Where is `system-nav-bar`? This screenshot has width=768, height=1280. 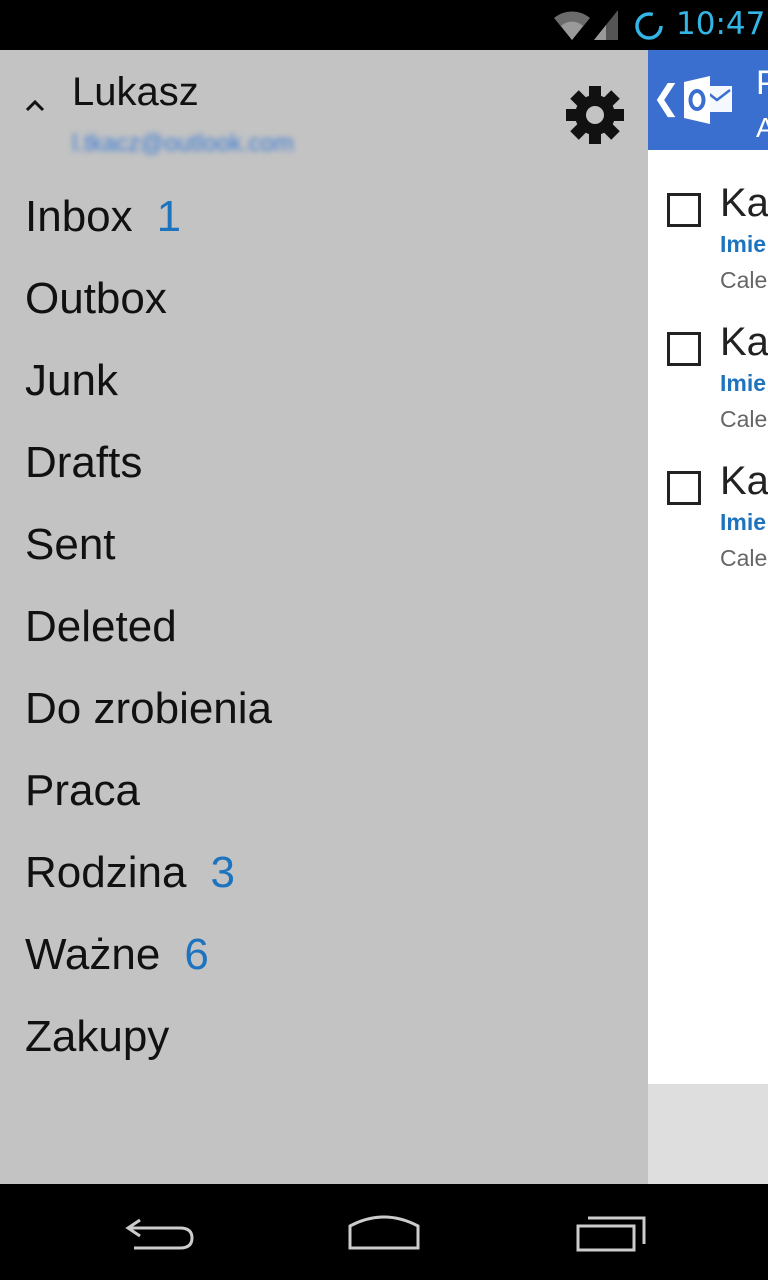
system-nav-bar is located at coordinates (384, 1232).